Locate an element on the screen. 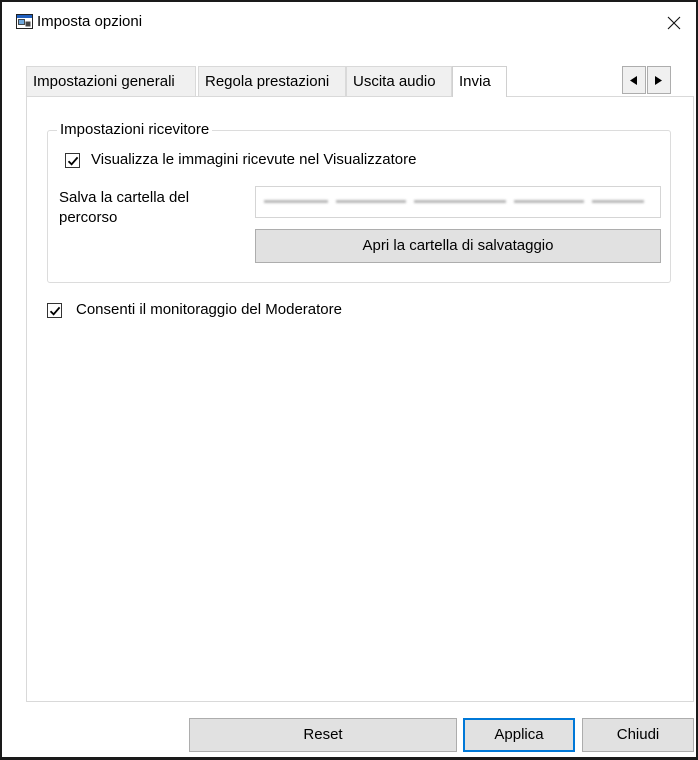 This screenshot has height=760, width=698. open-save-folder-button: Apri la cartella di salvataggio is located at coordinates (458, 246).